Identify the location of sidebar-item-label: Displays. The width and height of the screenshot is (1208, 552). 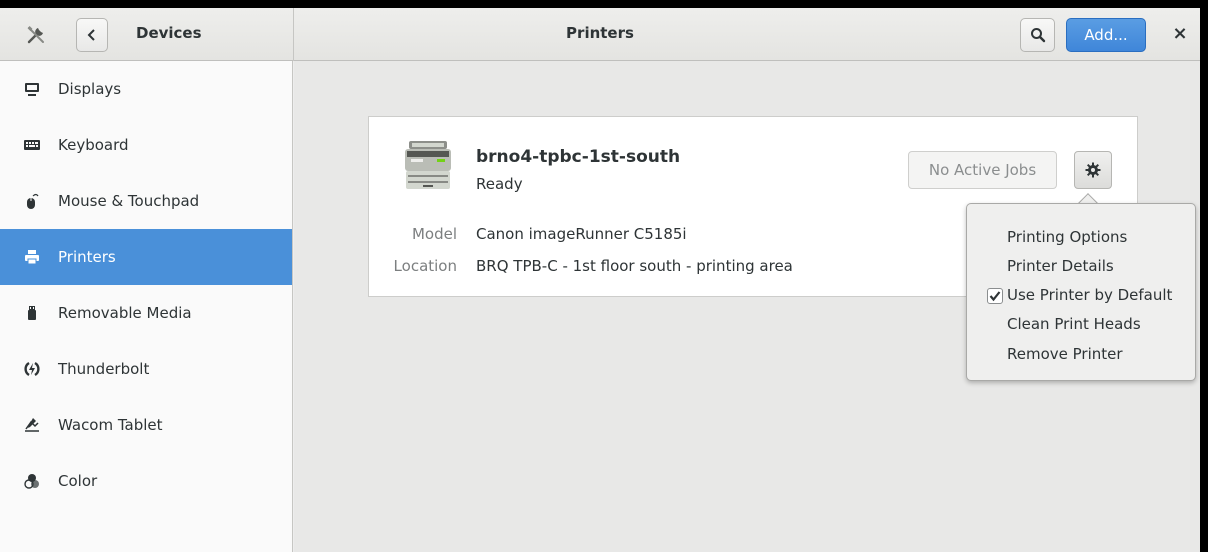
(90, 89).